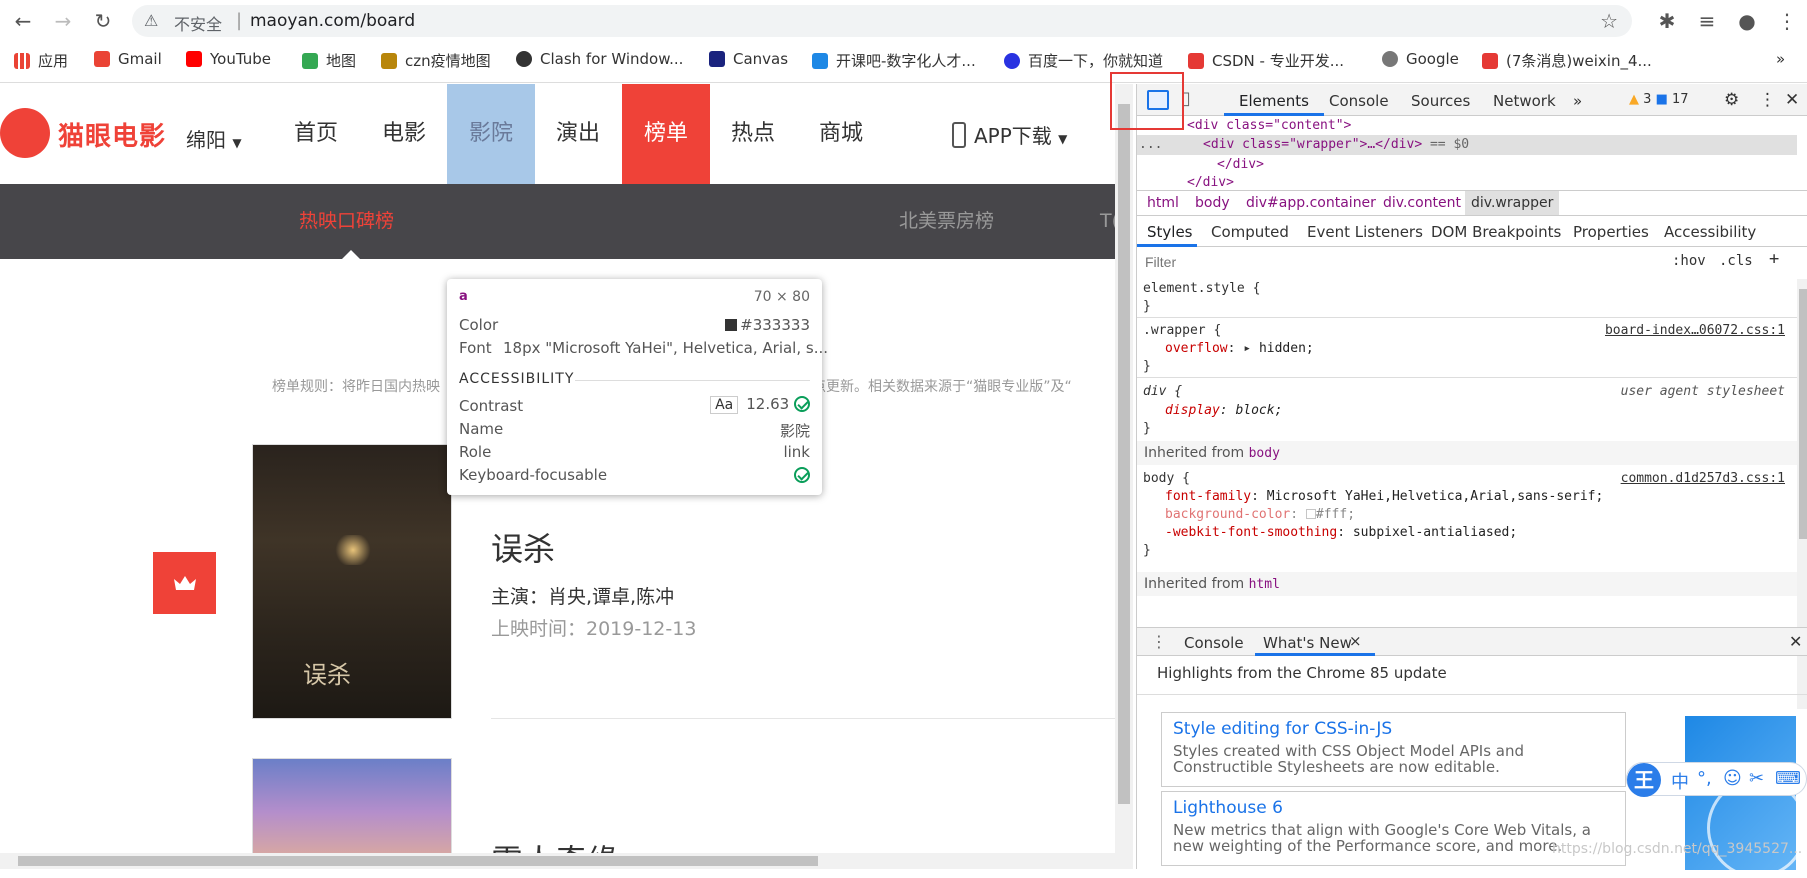 The width and height of the screenshot is (1807, 878). Describe the element at coordinates (1732, 778) in the screenshot. I see `emoji-icon: ☺` at that location.